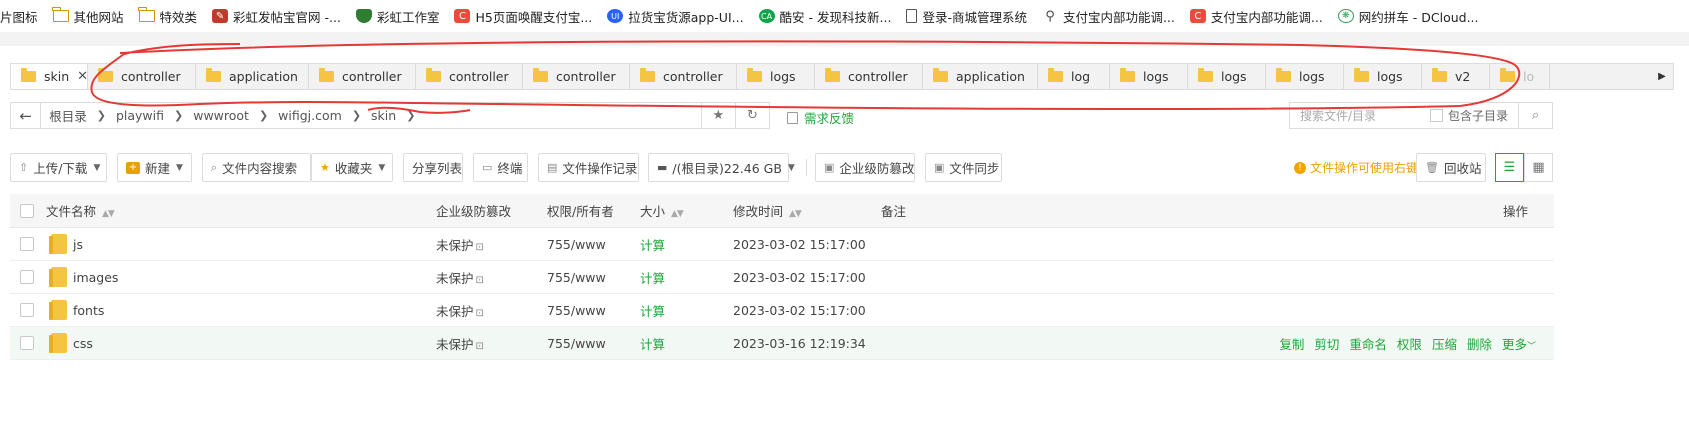 This screenshot has width=1689, height=430. I want to click on include-subdir-checkbox: 包含子目录, so click(1468, 115).